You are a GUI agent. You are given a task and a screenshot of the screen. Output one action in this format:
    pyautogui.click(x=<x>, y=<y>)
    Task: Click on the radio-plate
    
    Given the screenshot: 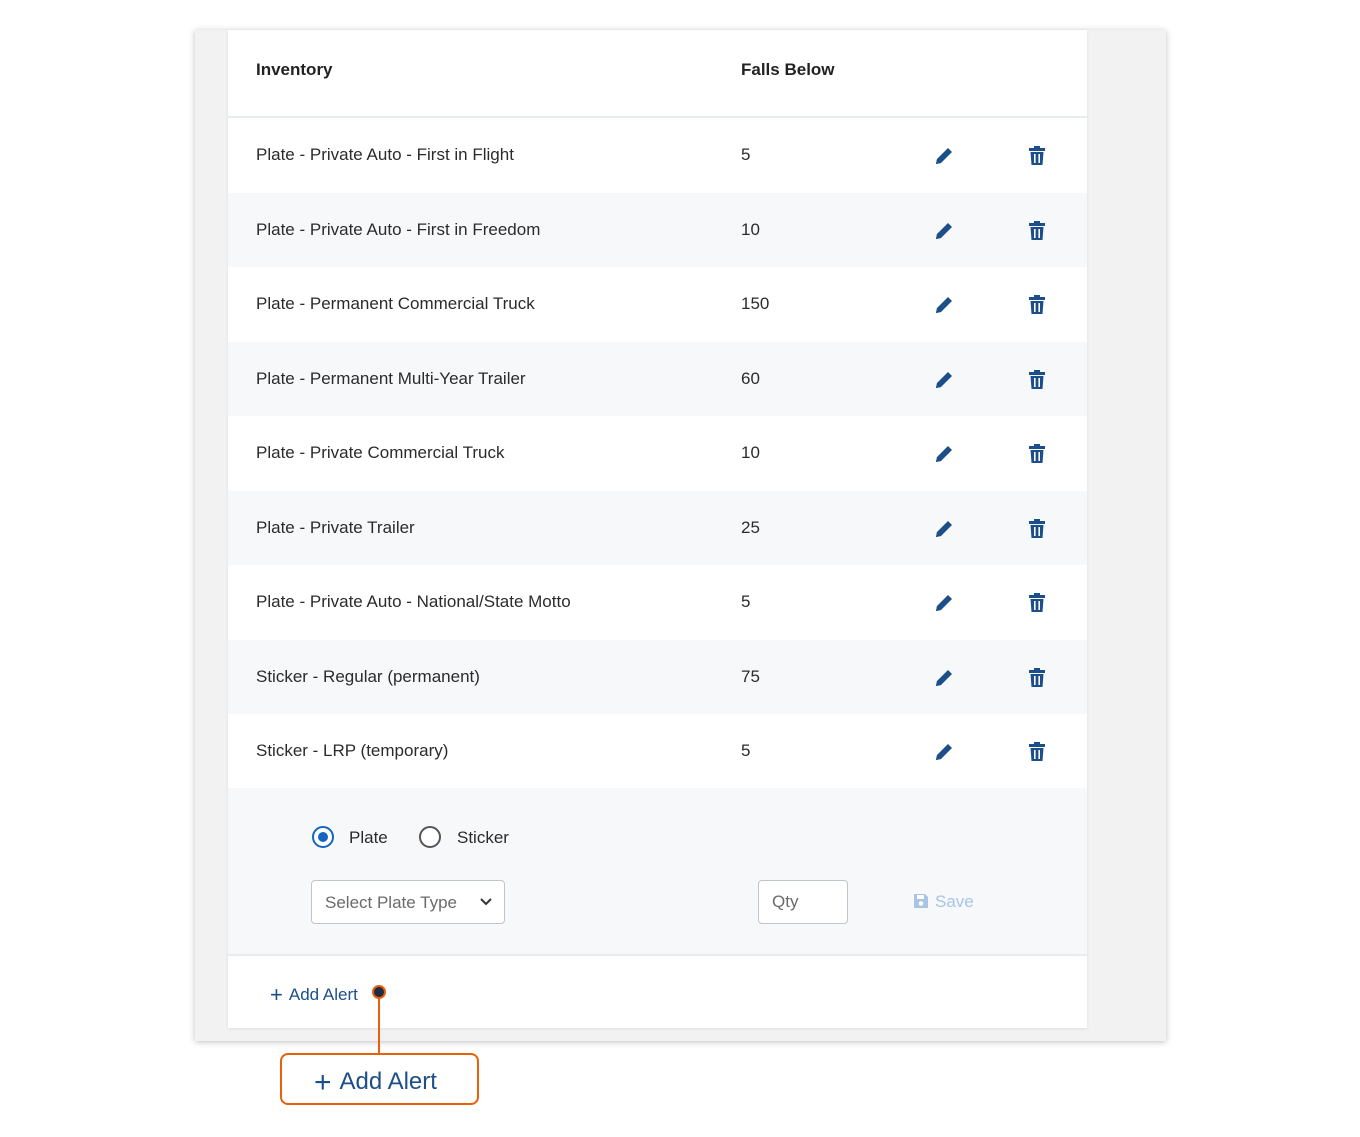 What is the action you would take?
    pyautogui.click(x=323, y=837)
    